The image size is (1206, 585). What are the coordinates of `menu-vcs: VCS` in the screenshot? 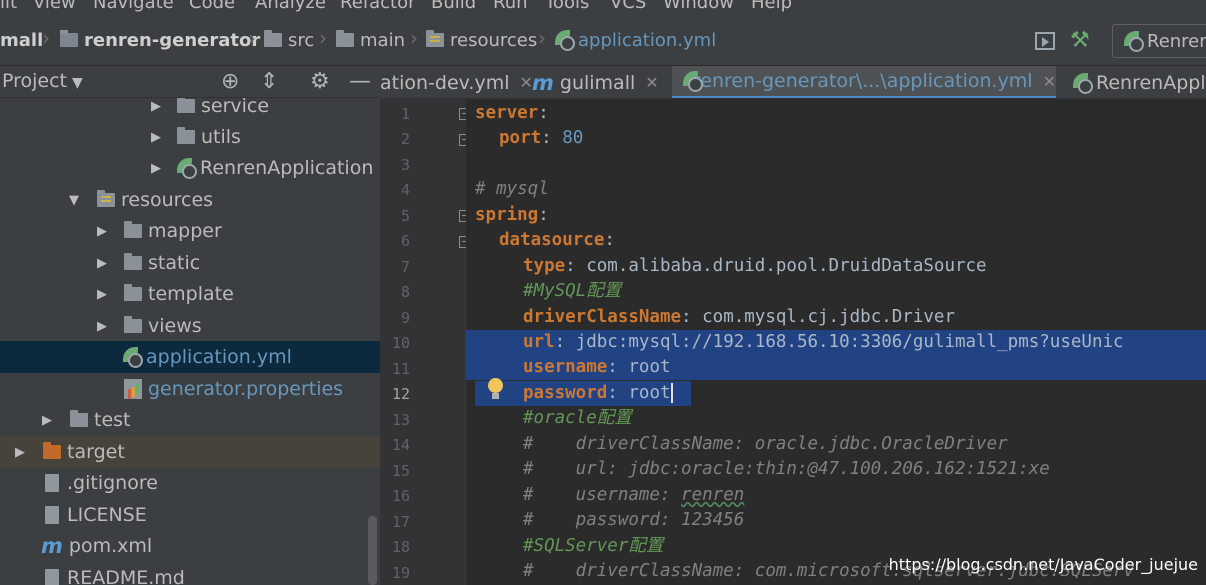 It's located at (628, 6).